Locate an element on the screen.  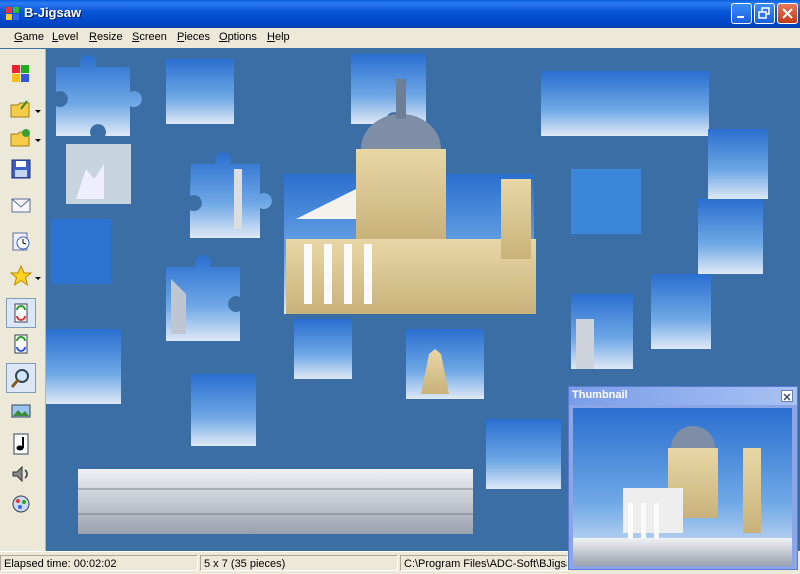
open-recent-button is located at coordinates (21, 138).